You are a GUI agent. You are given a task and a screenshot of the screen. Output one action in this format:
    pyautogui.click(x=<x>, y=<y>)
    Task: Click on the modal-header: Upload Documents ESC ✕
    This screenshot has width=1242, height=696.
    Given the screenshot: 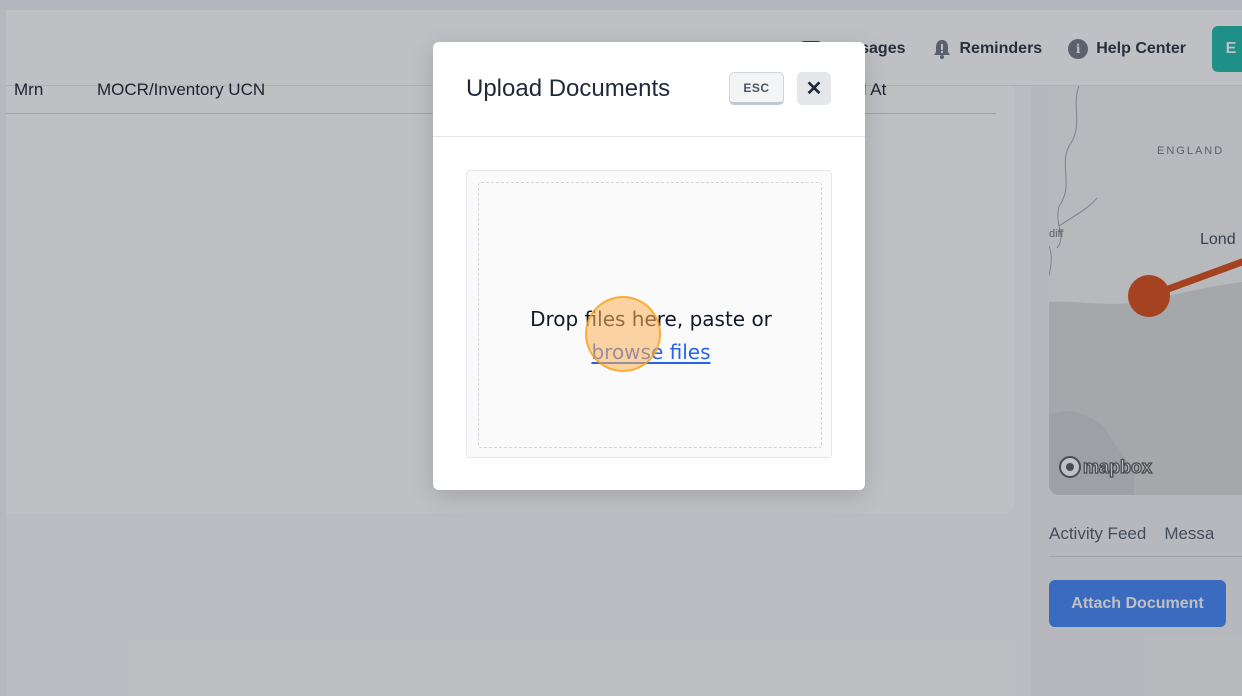 What is the action you would take?
    pyautogui.click(x=649, y=89)
    